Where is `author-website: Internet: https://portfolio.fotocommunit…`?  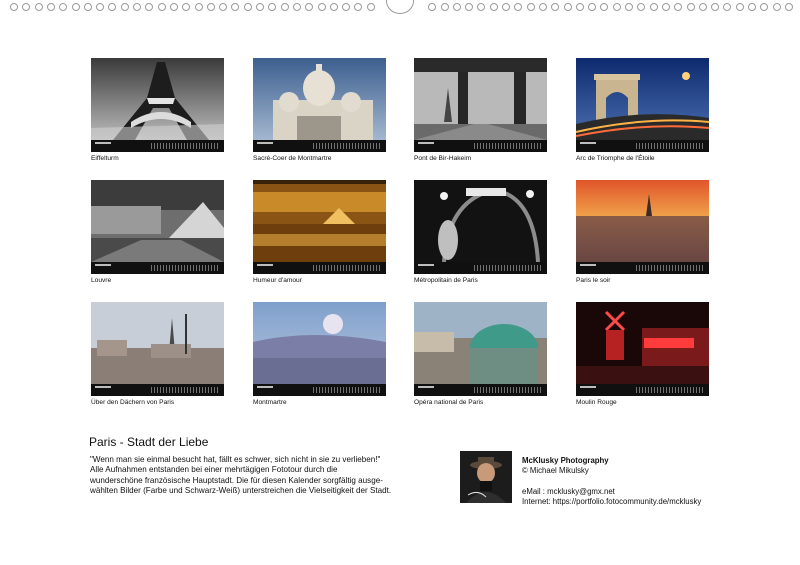 author-website: Internet: https://portfolio.fotocommunit… is located at coordinates (612, 502).